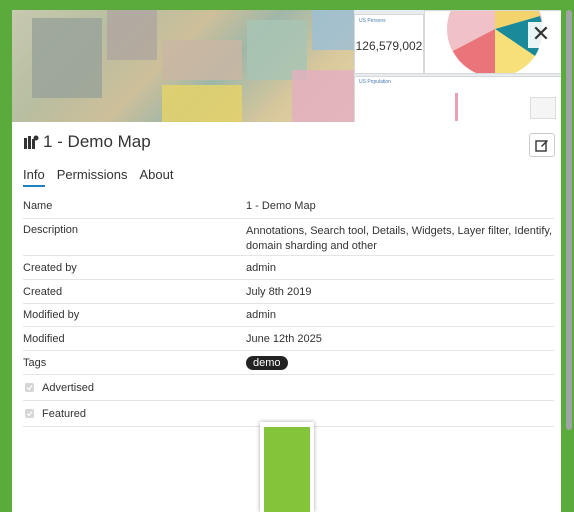 The height and width of the screenshot is (512, 574). What do you see at coordinates (50, 267) in the screenshot?
I see `created-by-label: Created by` at bounding box center [50, 267].